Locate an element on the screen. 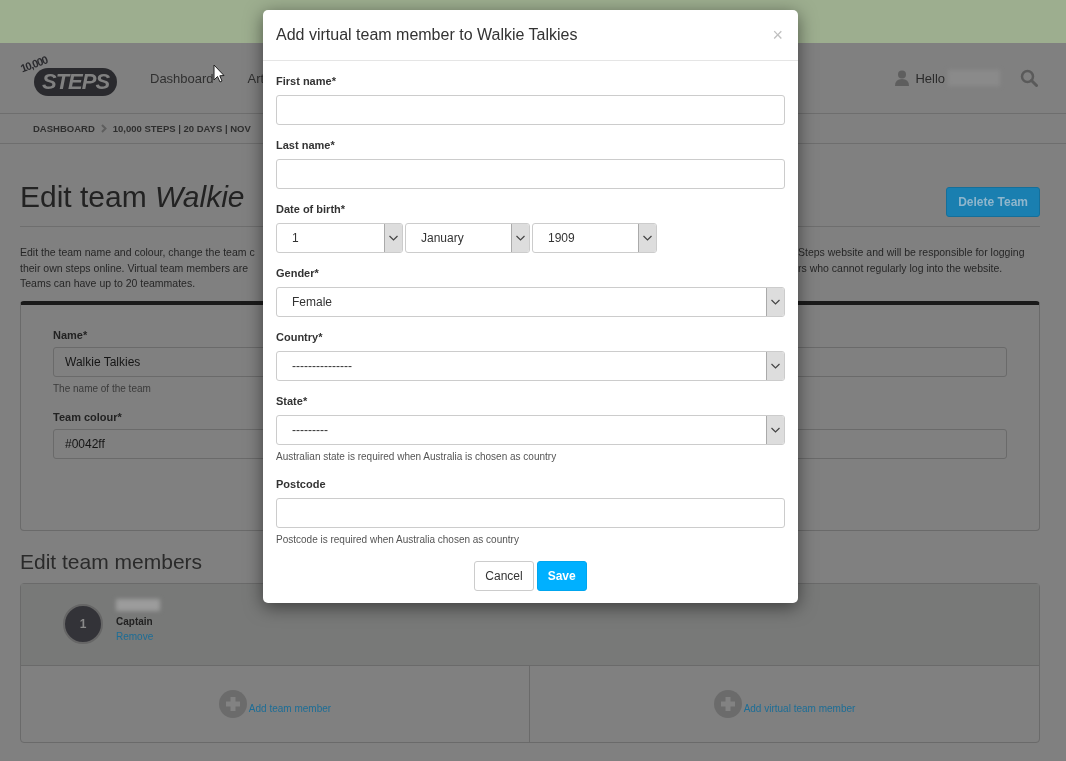 The image size is (1066, 761). member-role: Captain is located at coordinates (135, 621).